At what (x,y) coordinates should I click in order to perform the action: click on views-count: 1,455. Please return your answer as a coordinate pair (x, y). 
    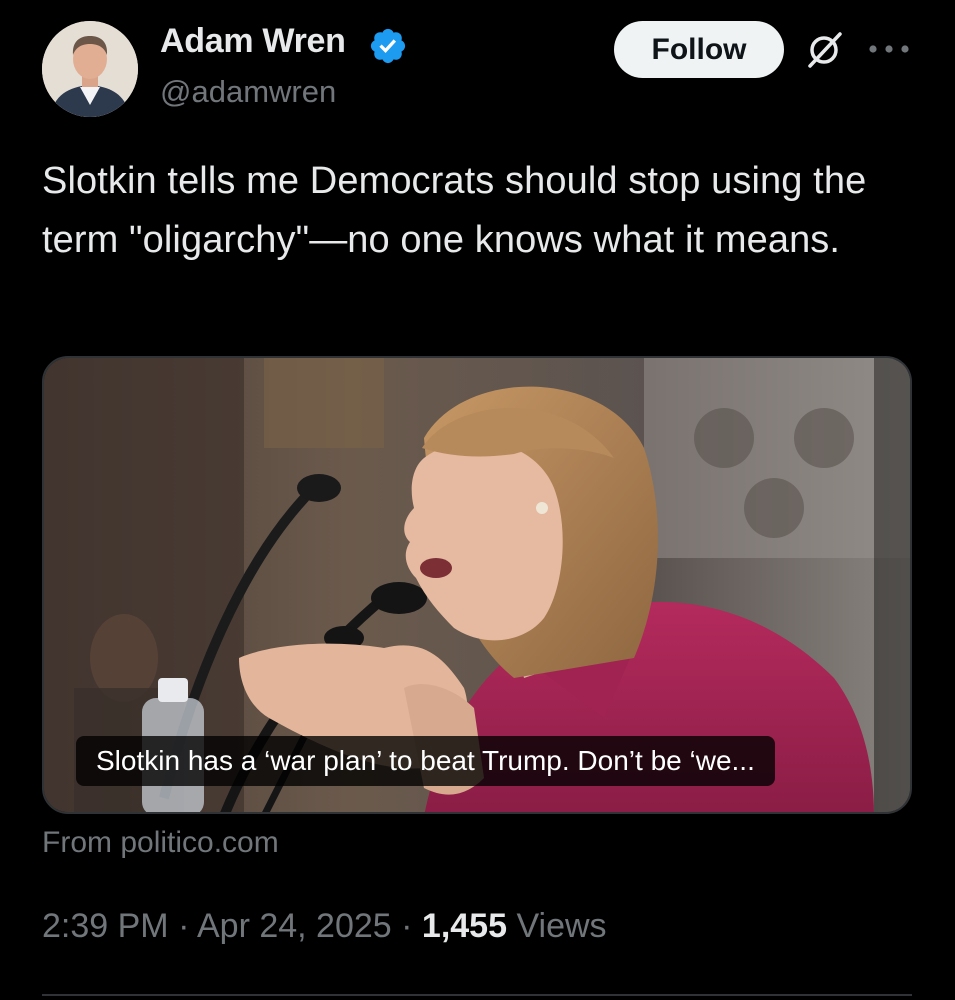
    Looking at the image, I should click on (464, 926).